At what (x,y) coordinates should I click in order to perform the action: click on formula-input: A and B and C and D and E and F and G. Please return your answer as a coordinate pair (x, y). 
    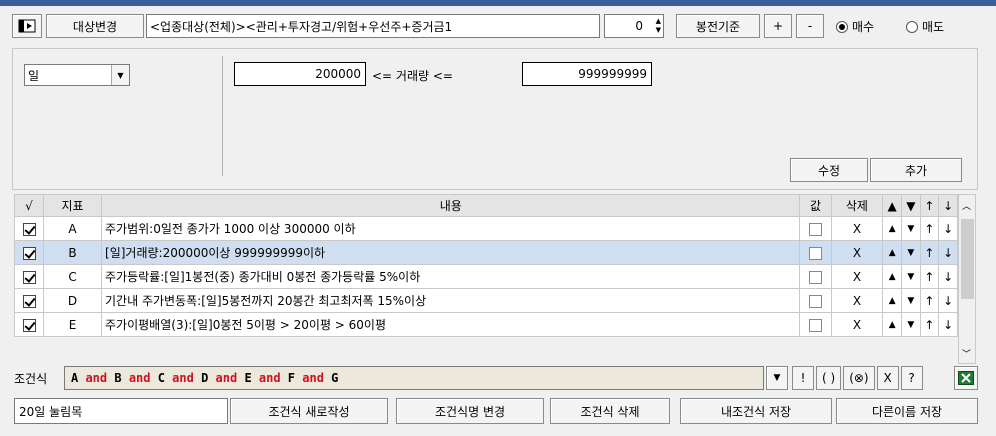
    Looking at the image, I should click on (414, 378).